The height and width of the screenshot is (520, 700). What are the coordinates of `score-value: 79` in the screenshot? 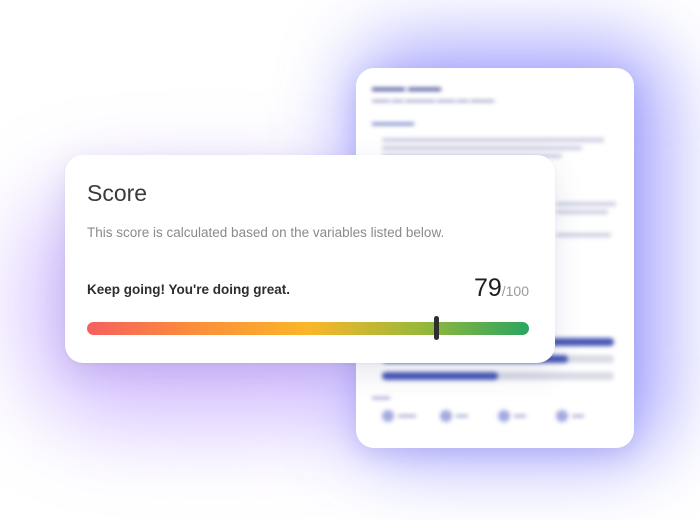 It's located at (487, 288).